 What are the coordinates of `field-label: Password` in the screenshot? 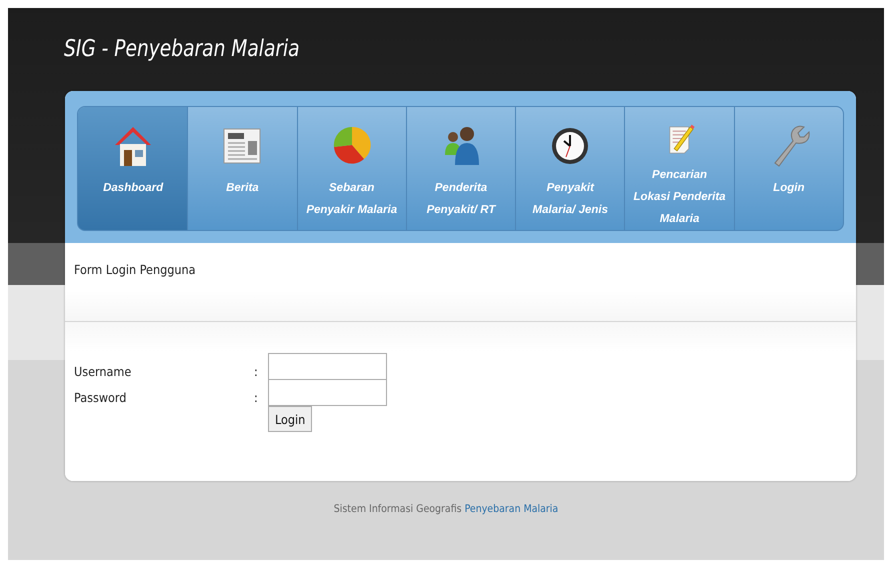 It's located at (101, 396).